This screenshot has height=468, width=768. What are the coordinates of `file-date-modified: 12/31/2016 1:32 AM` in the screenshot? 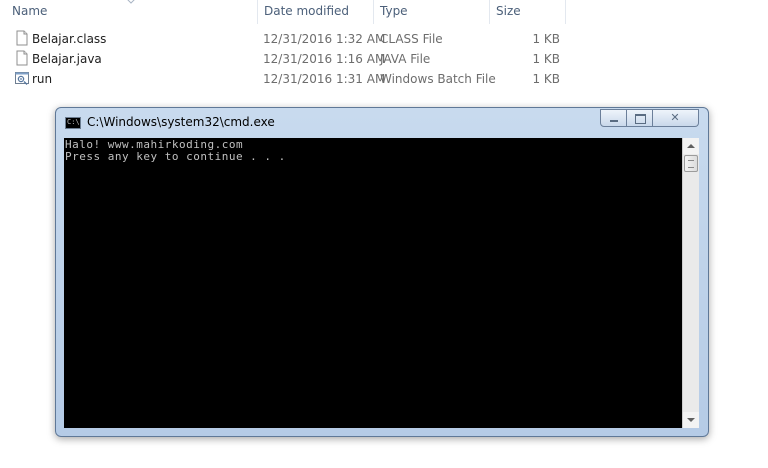 It's located at (324, 39).